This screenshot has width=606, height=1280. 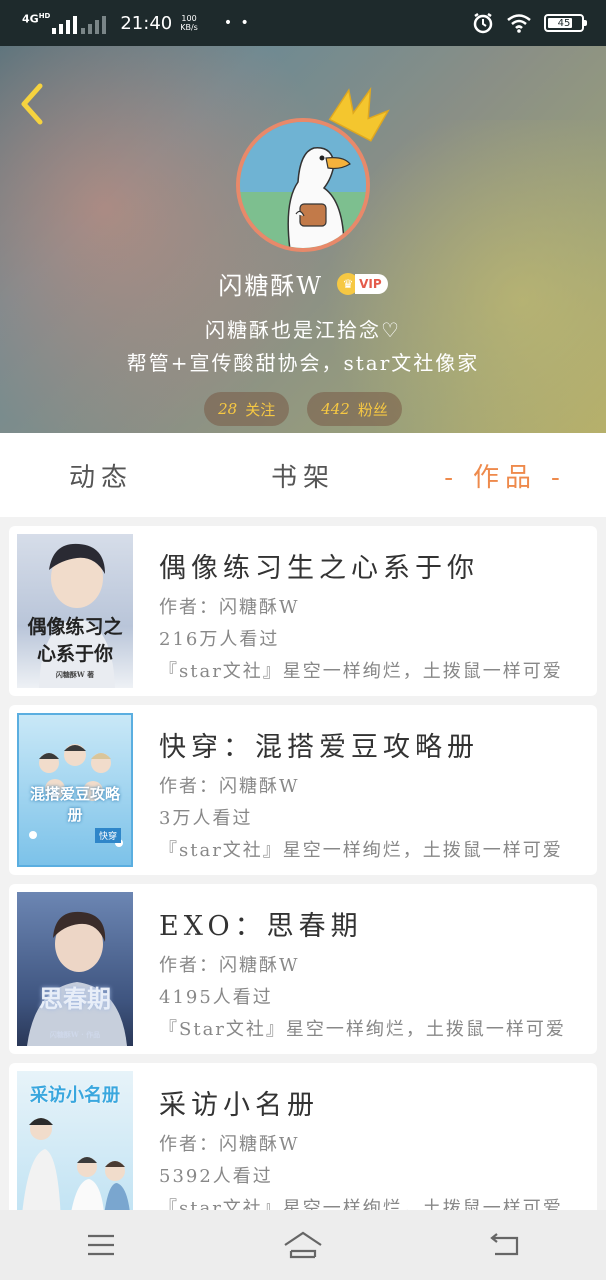 I want to click on following-button: 28 关注, so click(x=247, y=409).